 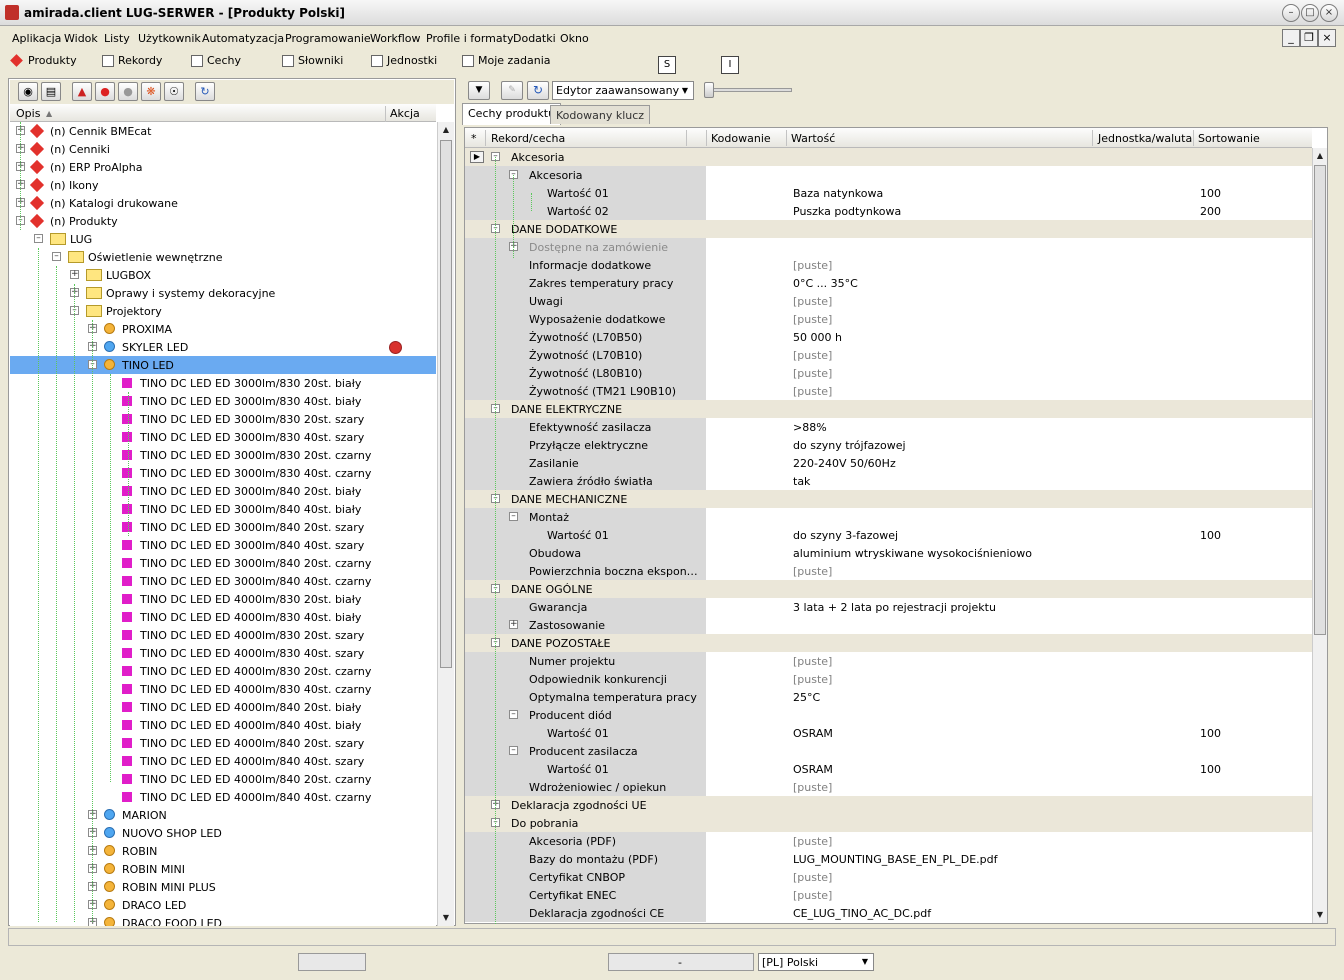 What do you see at coordinates (105, 91) in the screenshot?
I see `stop-icon: ●` at bounding box center [105, 91].